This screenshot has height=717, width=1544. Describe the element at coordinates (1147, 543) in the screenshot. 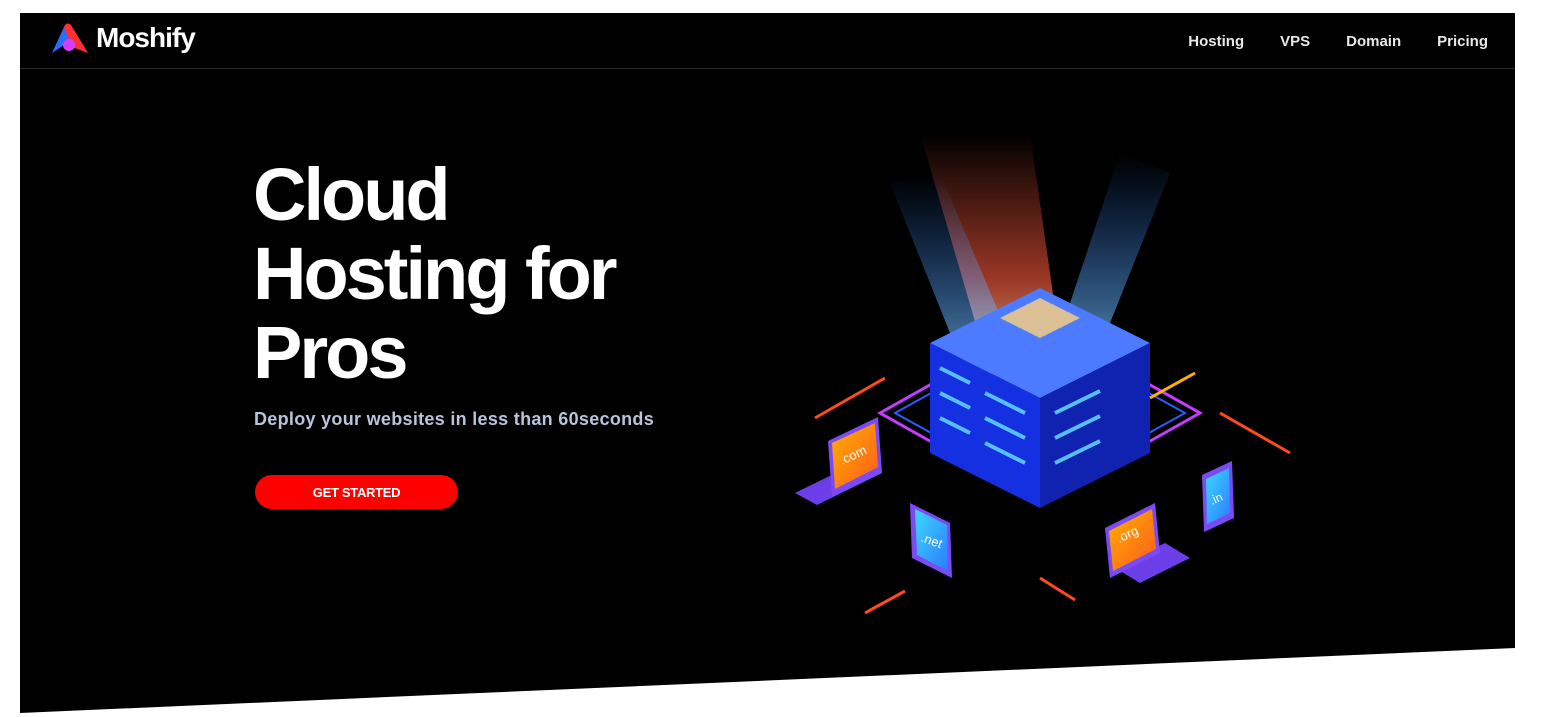

I see `device-org: .org` at that location.